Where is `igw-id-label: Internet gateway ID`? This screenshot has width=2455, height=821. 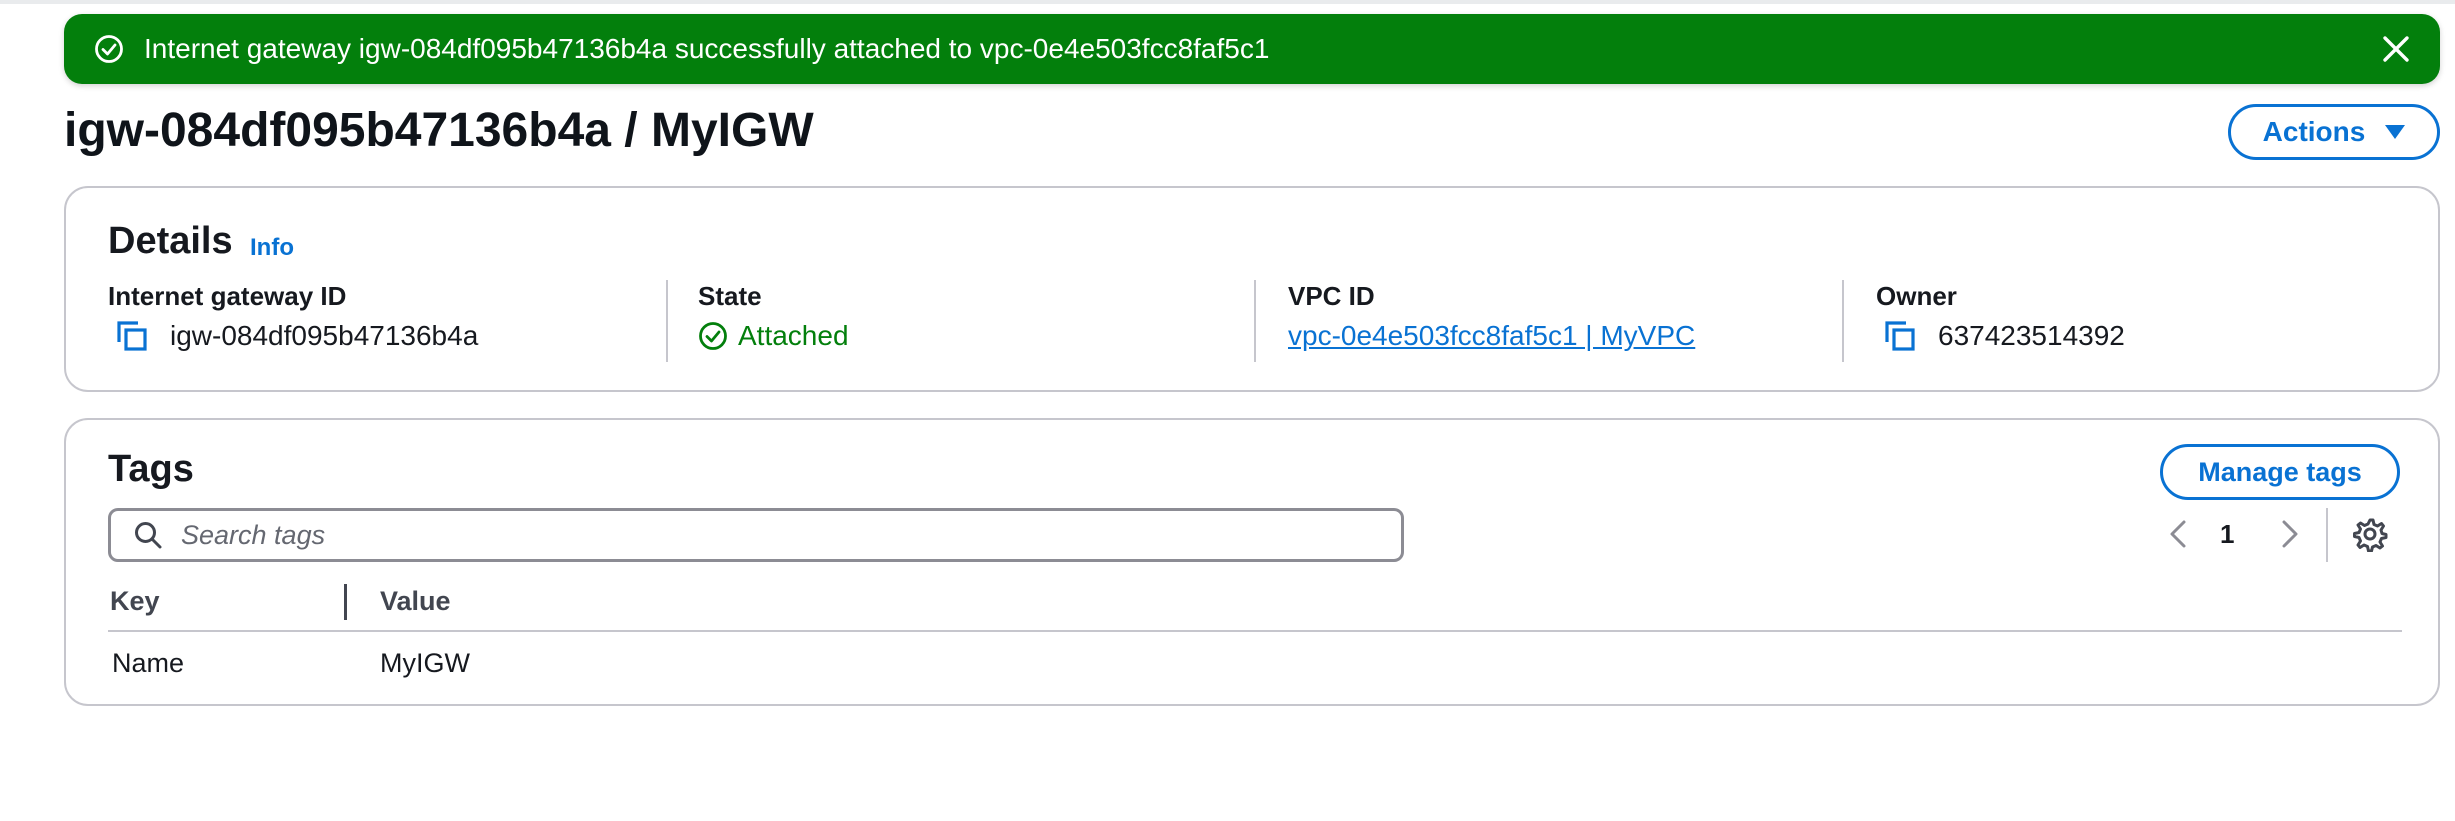 igw-id-label: Internet gateway ID is located at coordinates (227, 296).